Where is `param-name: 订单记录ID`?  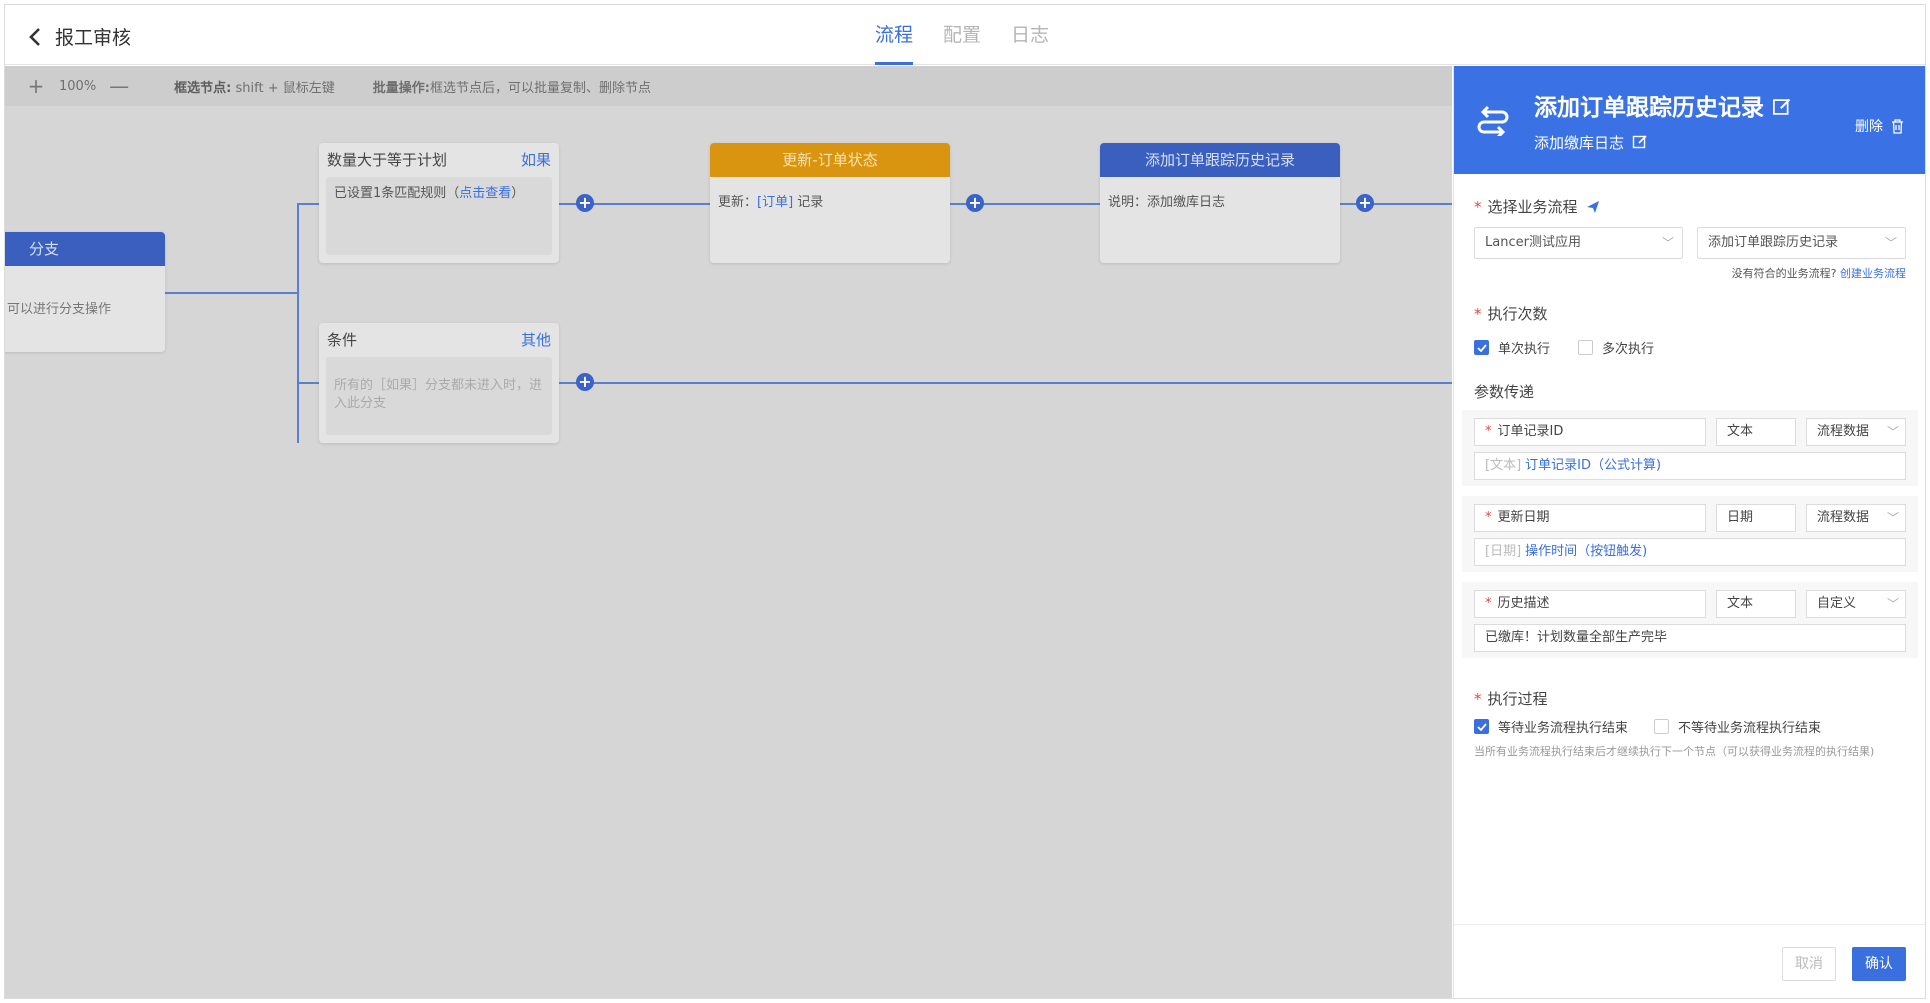 param-name: 订单记录ID is located at coordinates (1530, 431).